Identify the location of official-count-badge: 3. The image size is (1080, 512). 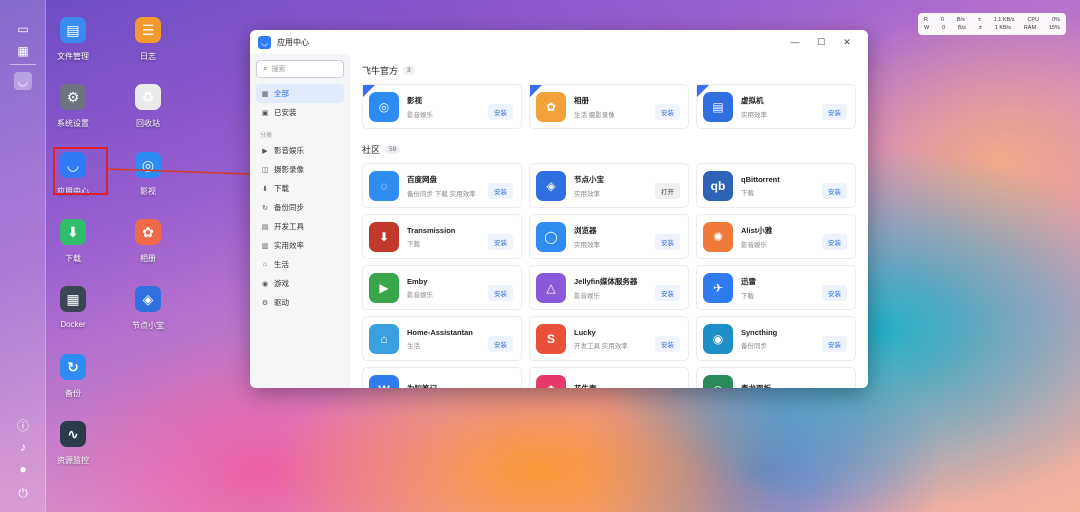
(409, 70).